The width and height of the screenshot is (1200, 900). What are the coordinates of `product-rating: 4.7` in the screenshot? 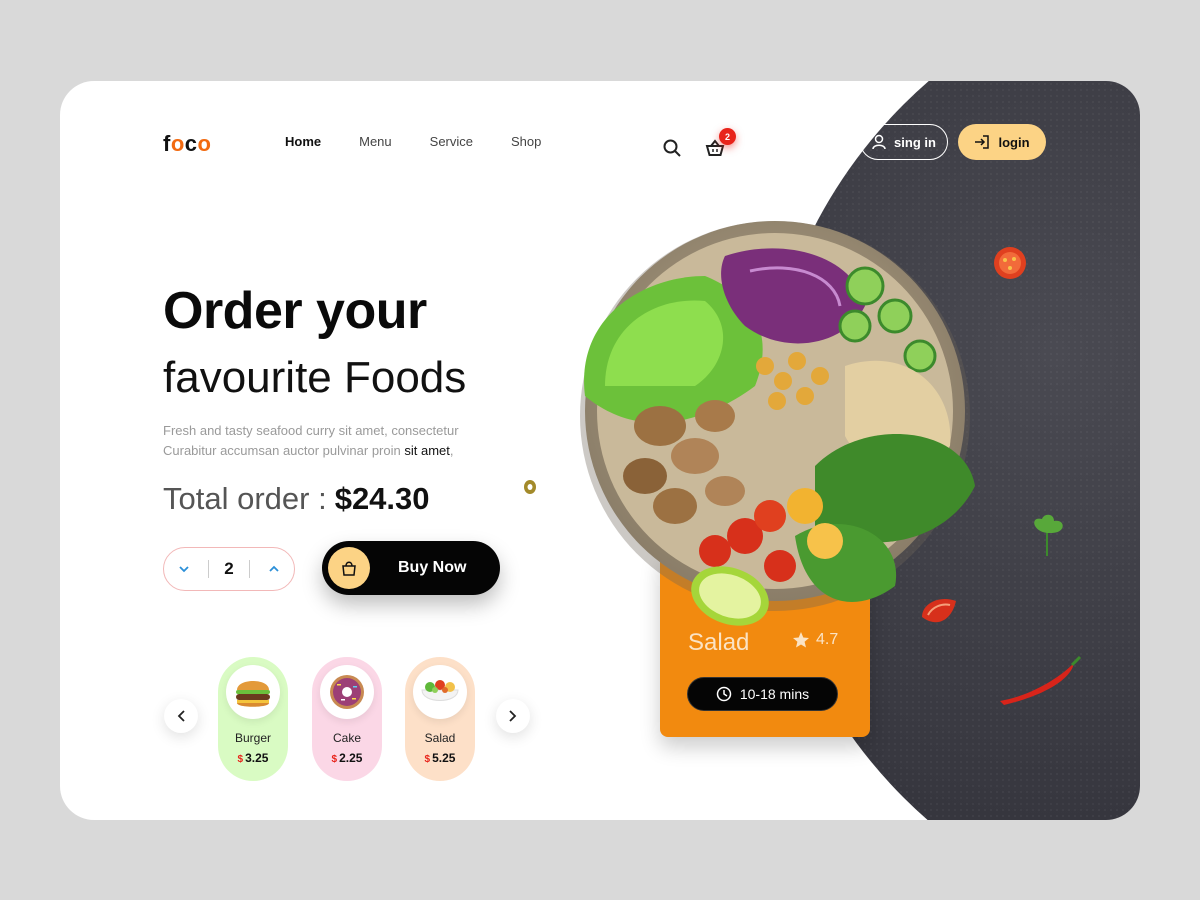 It's located at (815, 640).